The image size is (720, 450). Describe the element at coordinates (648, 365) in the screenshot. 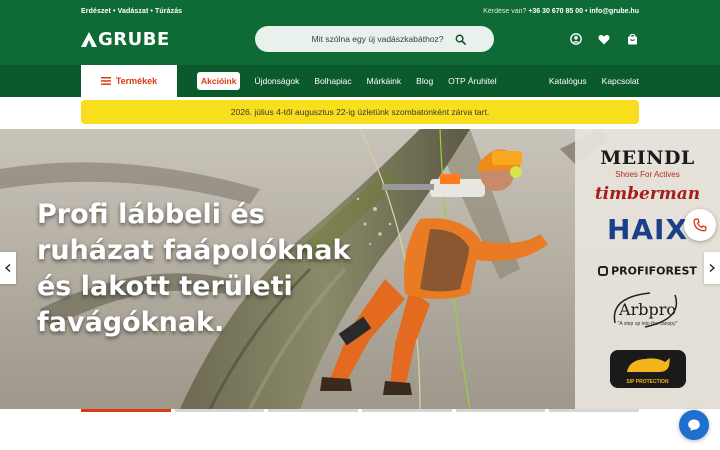

I see `sip-rhino-icon` at that location.